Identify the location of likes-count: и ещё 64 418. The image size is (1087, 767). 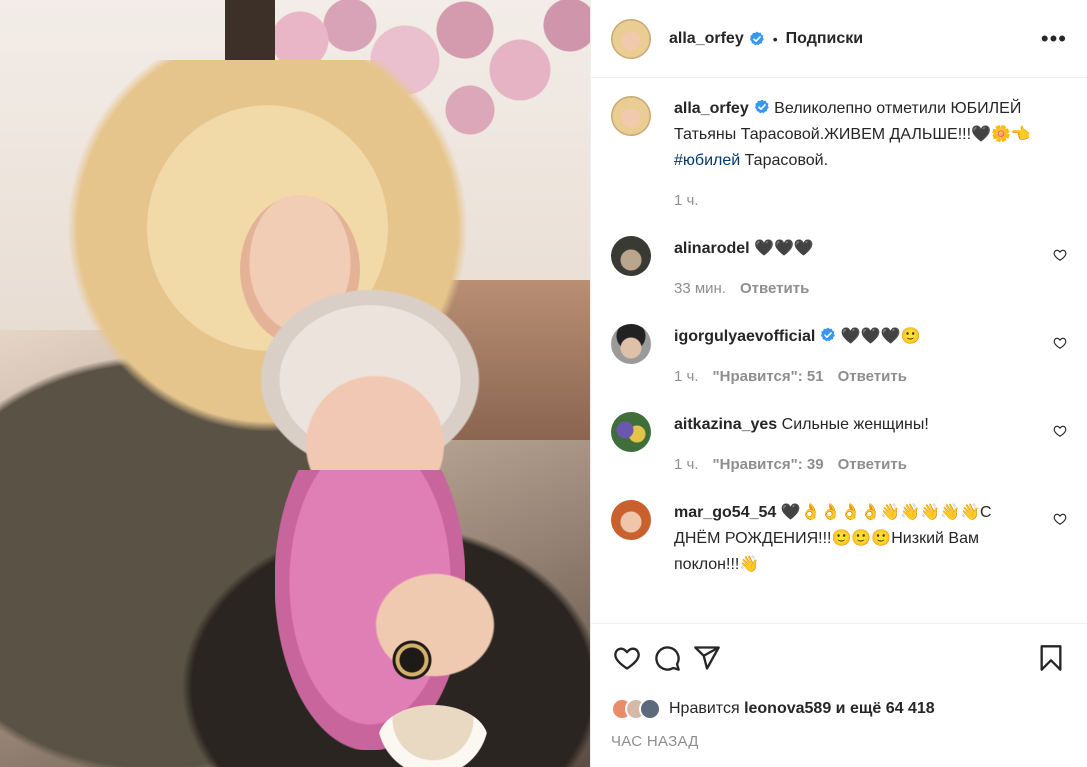
(885, 708).